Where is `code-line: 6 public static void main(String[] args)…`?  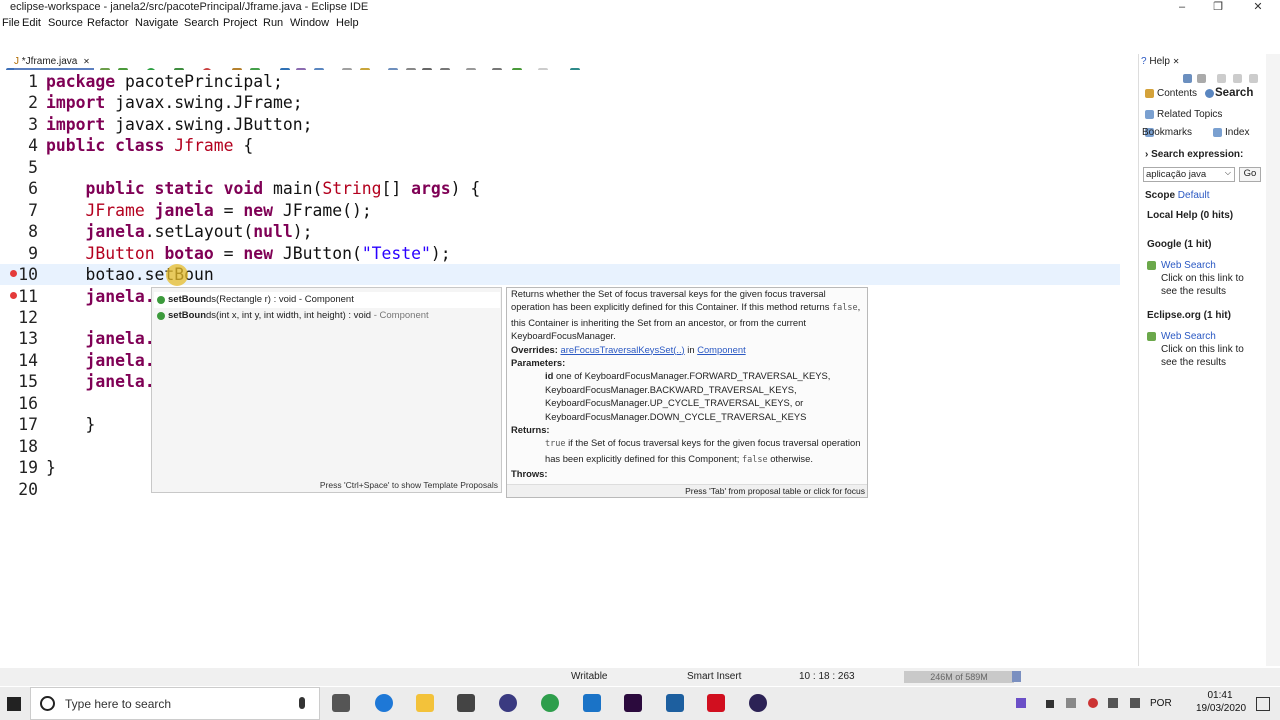 code-line: 6 public static void main(String[] args)… is located at coordinates (560, 188).